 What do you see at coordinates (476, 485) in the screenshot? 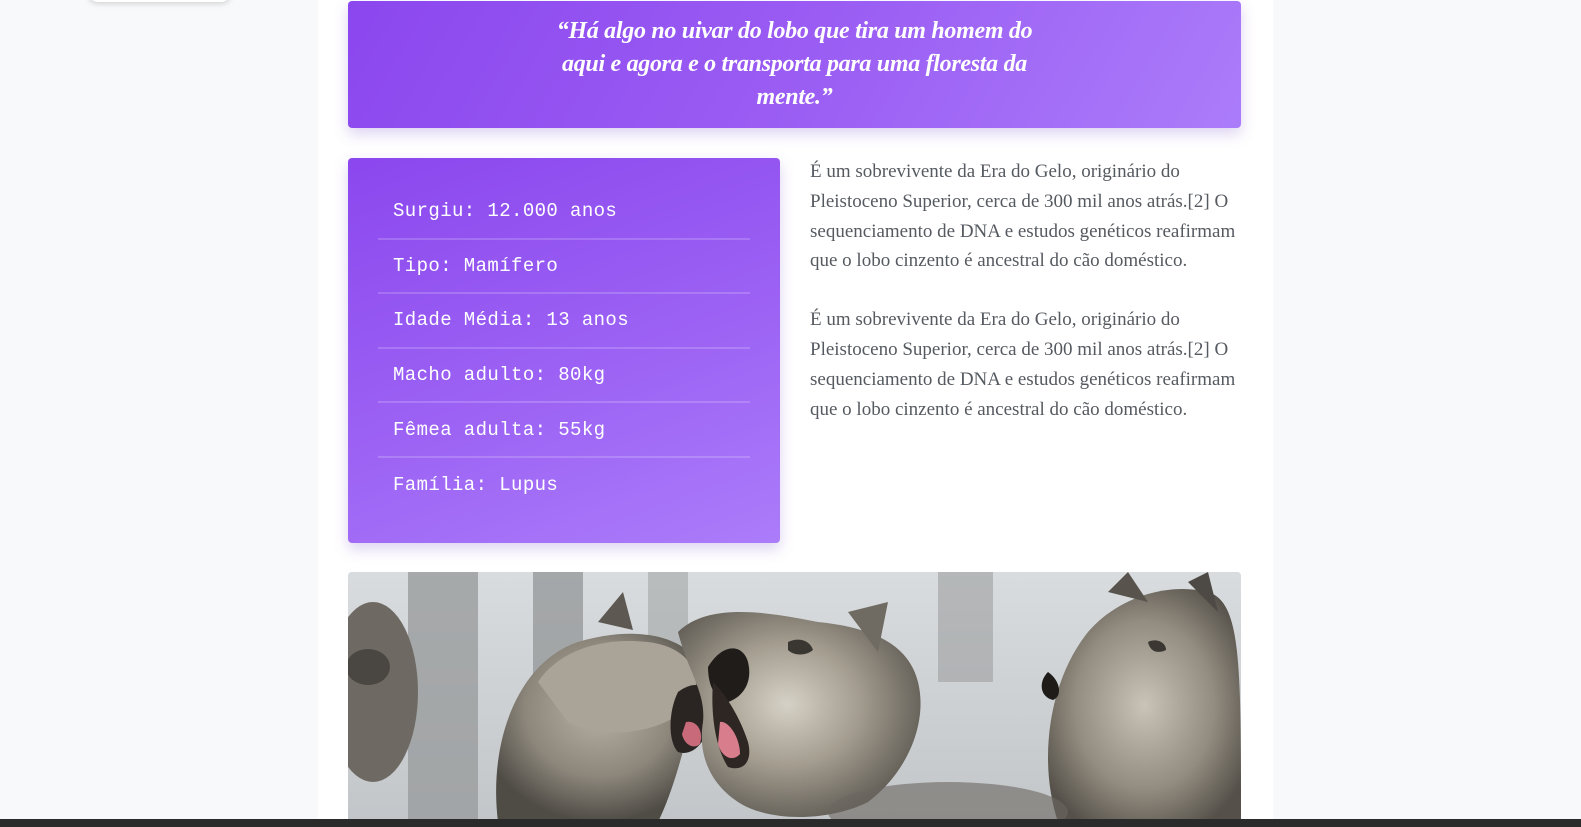
I see `fact-item-familia: Família: Lupus` at bounding box center [476, 485].